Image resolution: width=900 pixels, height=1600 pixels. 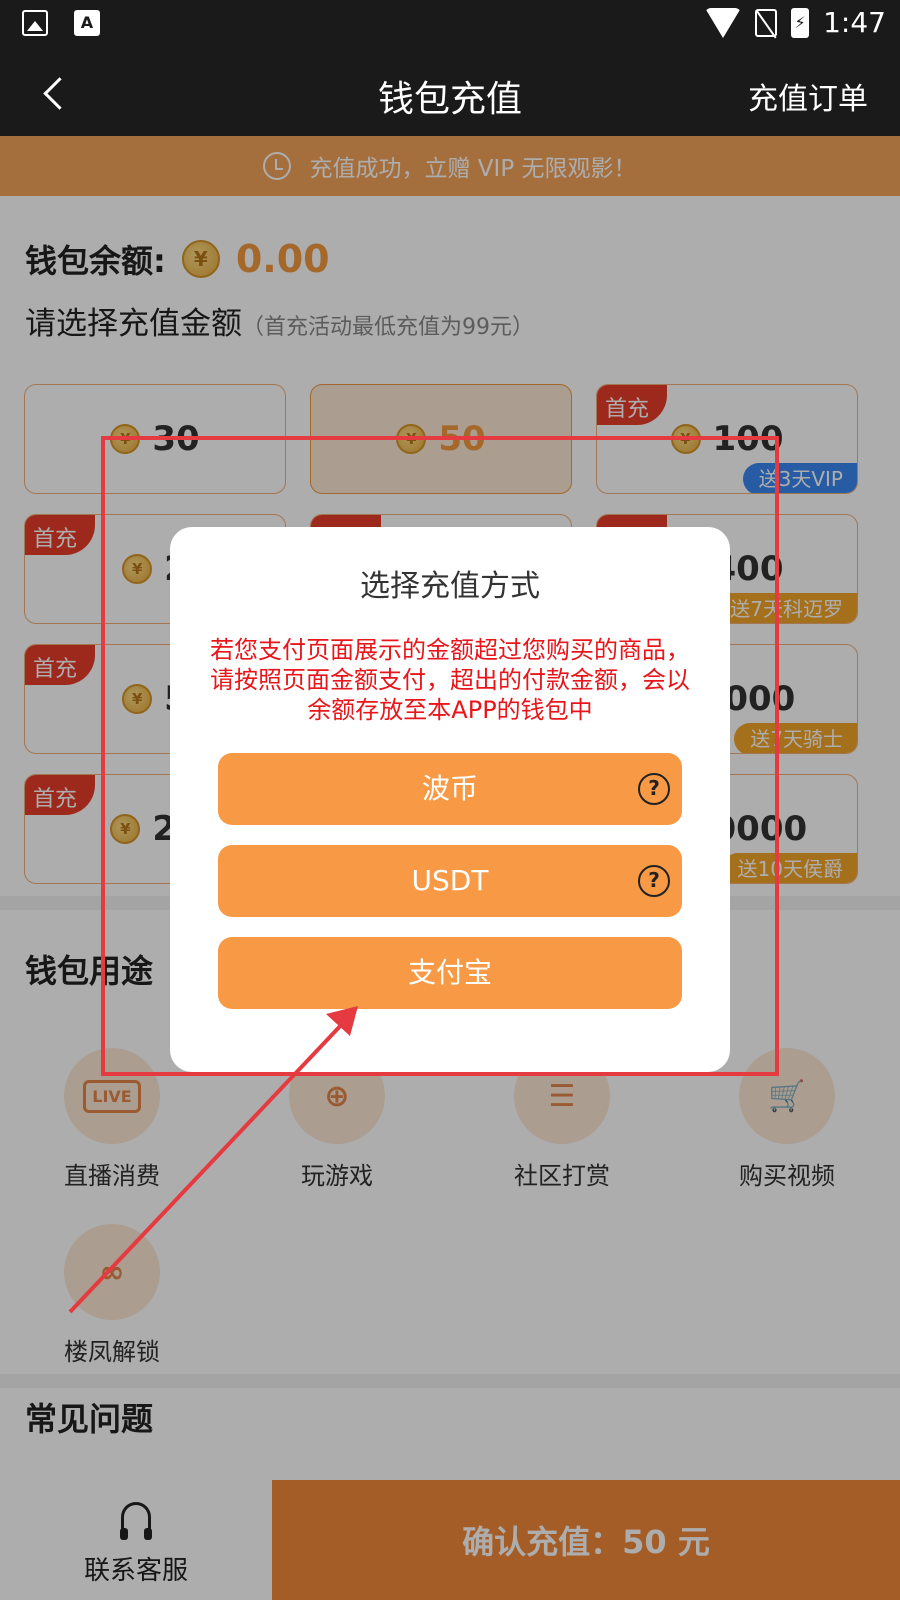 I want to click on pay-option-label: 波币, so click(x=449, y=788).